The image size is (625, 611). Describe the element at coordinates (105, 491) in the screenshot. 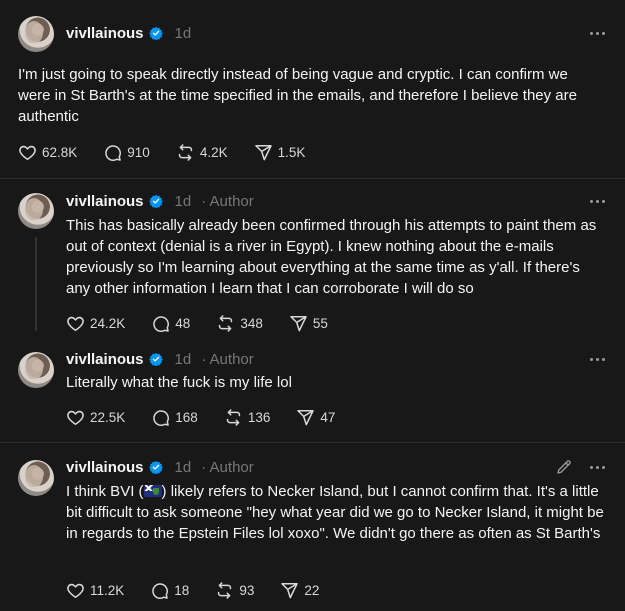

I see `post-text-part: I think BVI (` at that location.